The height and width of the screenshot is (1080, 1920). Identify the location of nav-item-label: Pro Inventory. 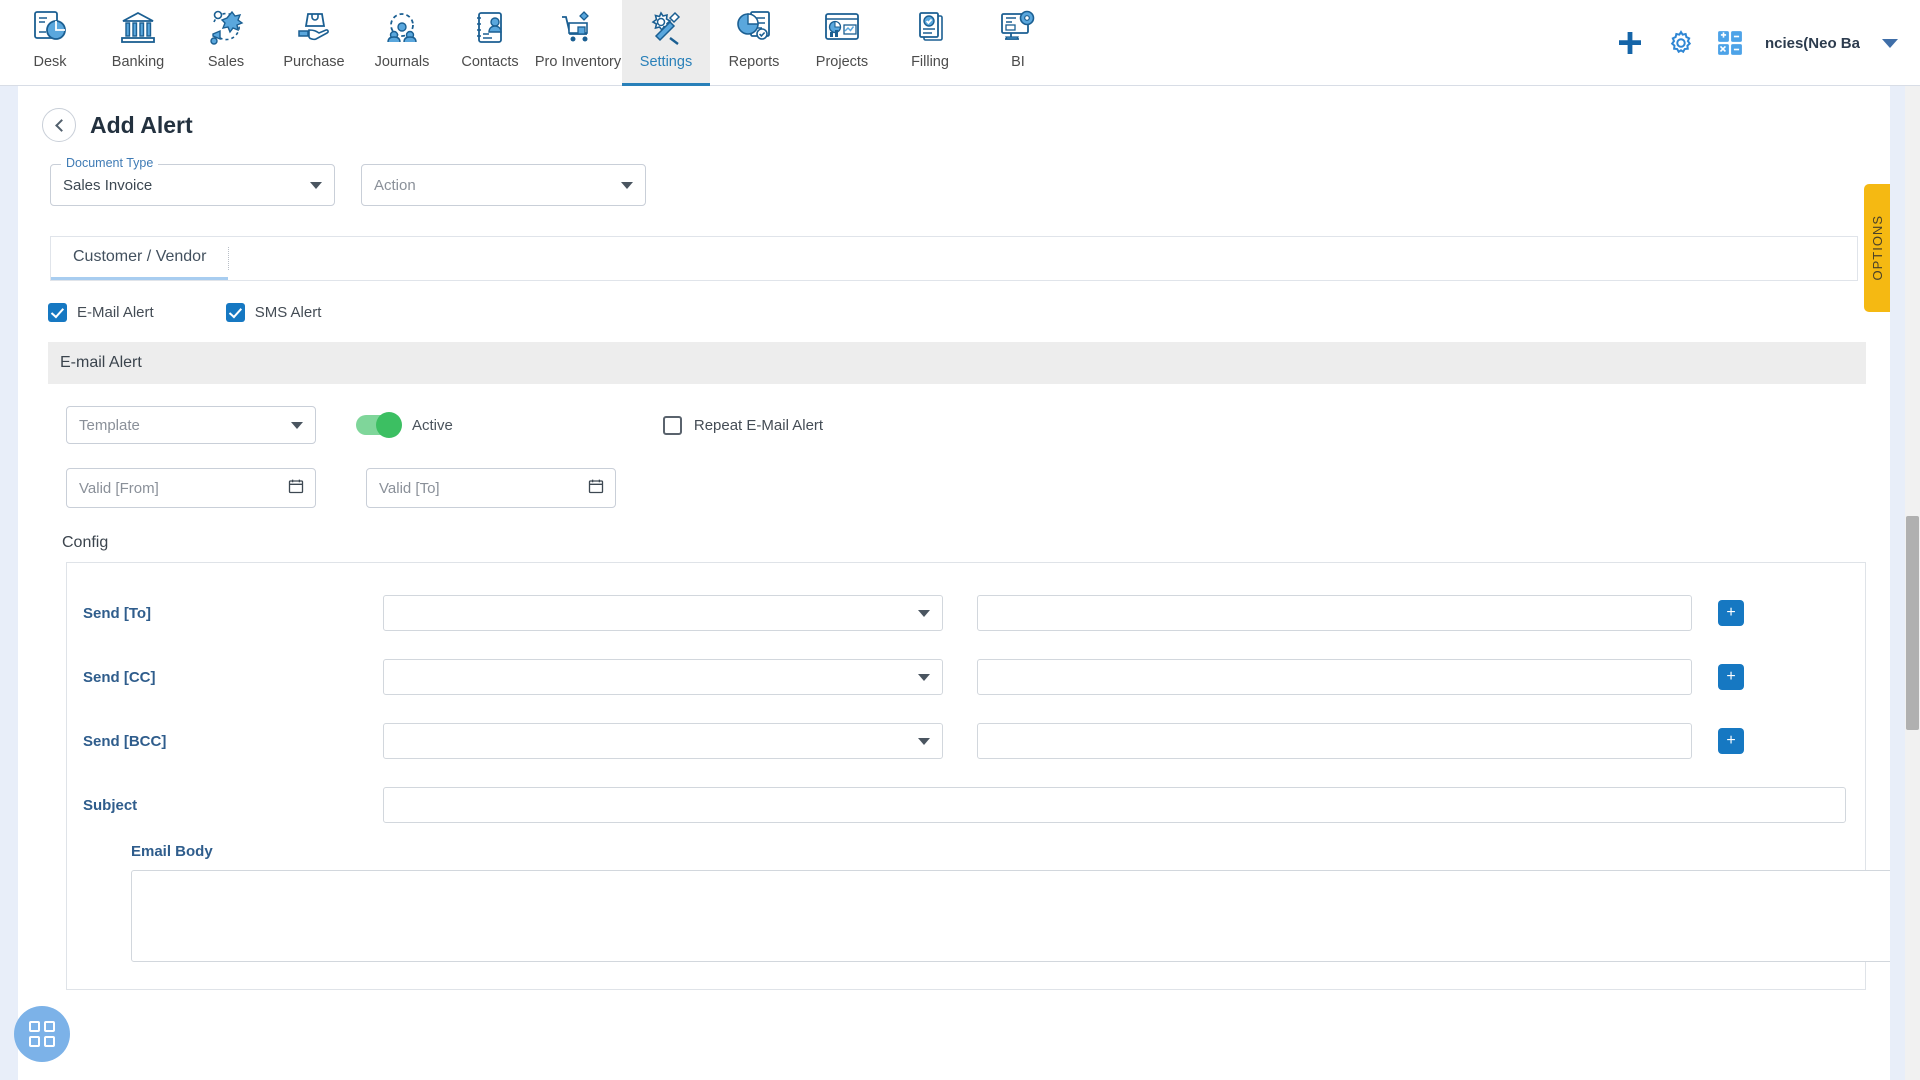
(578, 62).